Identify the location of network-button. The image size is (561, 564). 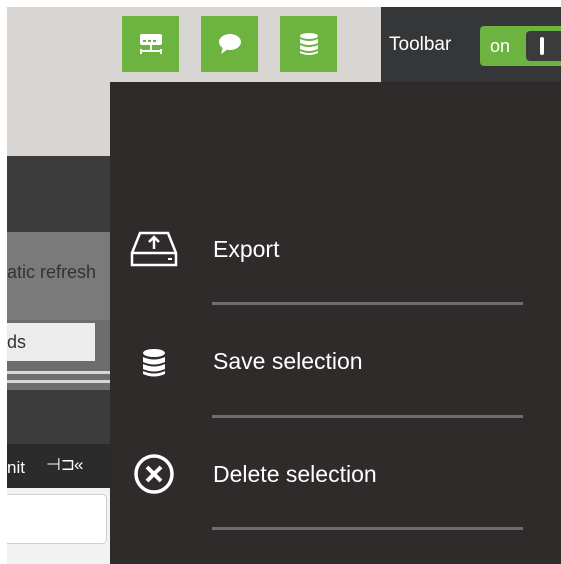
(150, 44).